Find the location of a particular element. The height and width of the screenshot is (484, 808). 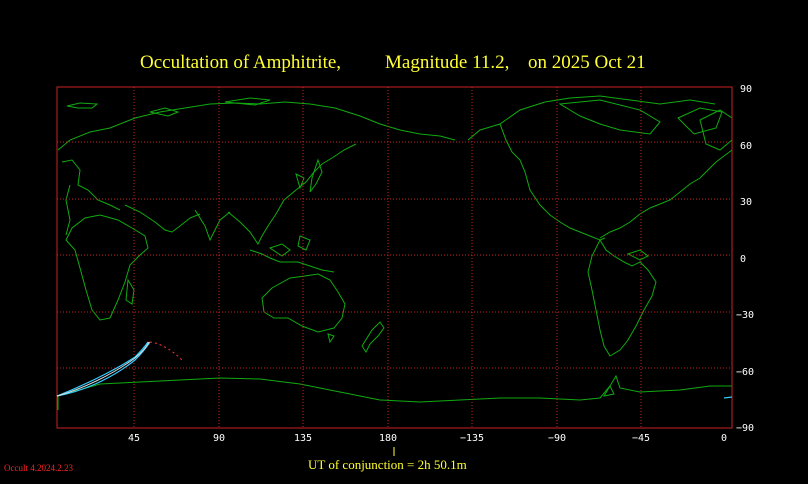

title-magnitude: Magnitude 11.2, is located at coordinates (447, 62).